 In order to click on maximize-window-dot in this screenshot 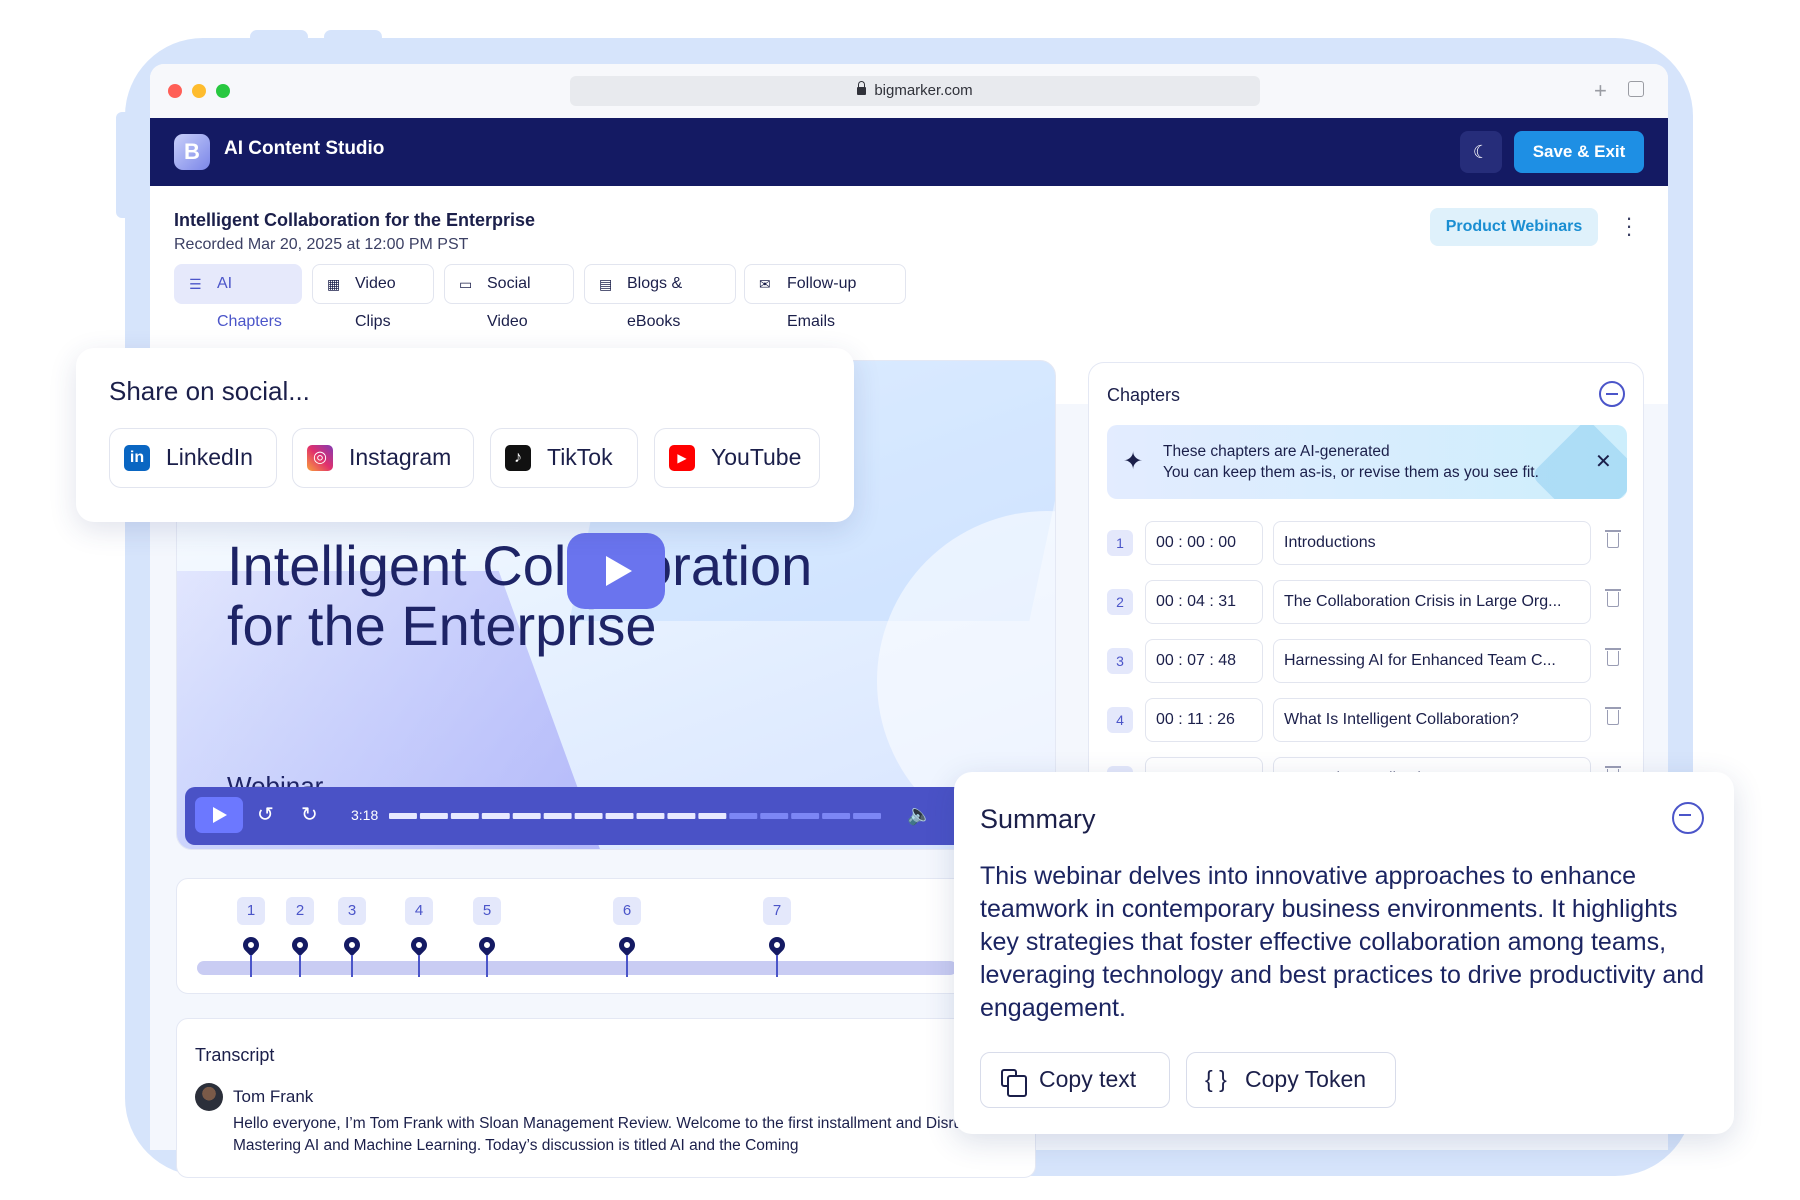, I will do `click(223, 91)`.